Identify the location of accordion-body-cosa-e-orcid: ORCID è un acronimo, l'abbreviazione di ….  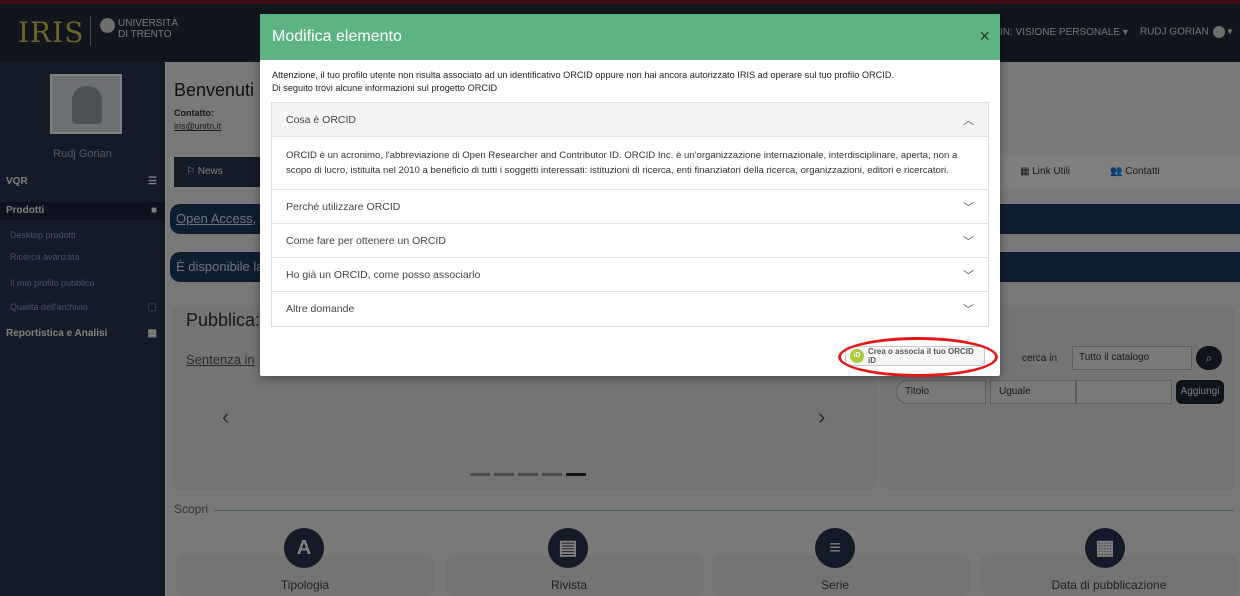
(630, 163).